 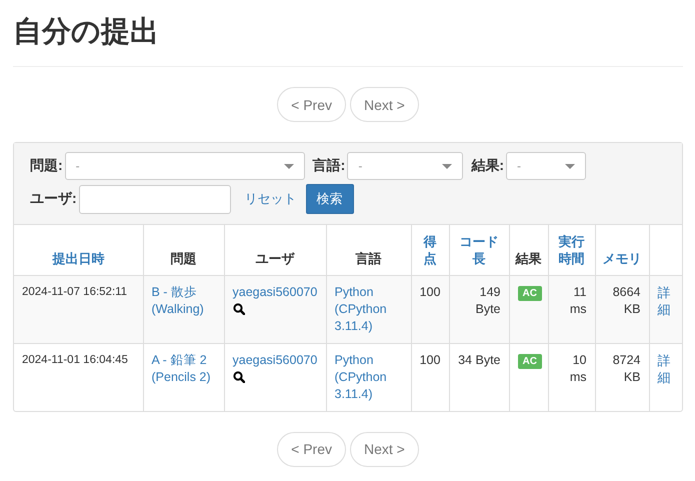 What do you see at coordinates (270, 199) in the screenshot?
I see `reset-link: リセット` at bounding box center [270, 199].